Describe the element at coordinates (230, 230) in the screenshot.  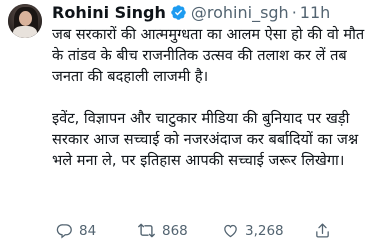
I see `heart-icon` at that location.